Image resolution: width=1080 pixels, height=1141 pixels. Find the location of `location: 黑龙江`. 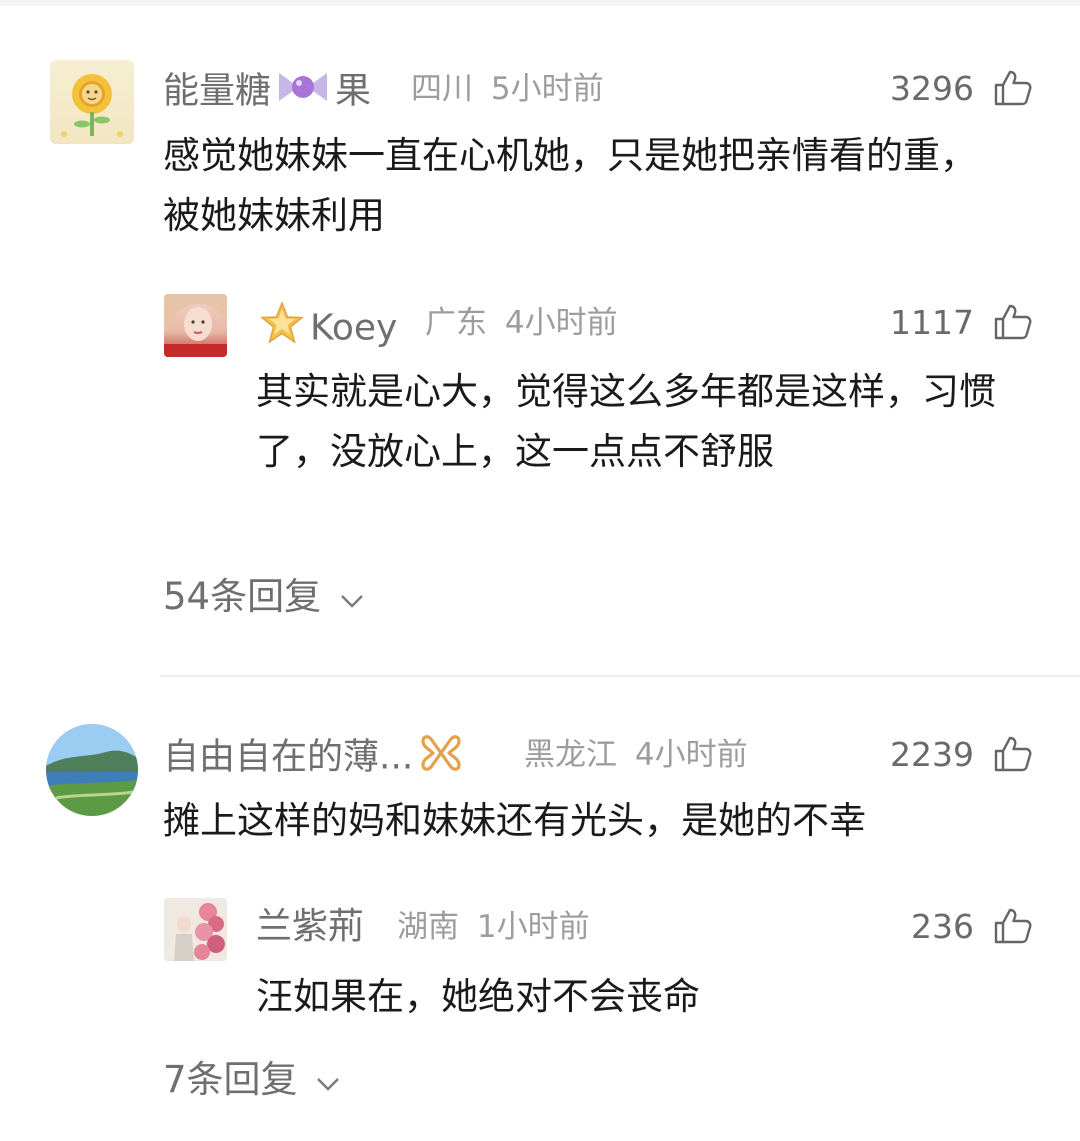

location: 黑龙江 is located at coordinates (570, 755).